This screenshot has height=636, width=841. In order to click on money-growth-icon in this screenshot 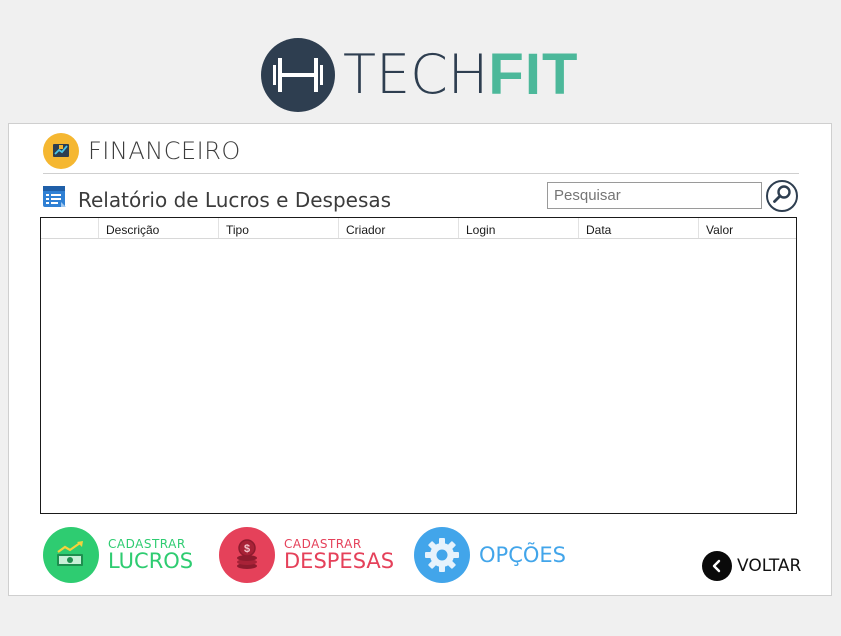, I will do `click(71, 555)`.